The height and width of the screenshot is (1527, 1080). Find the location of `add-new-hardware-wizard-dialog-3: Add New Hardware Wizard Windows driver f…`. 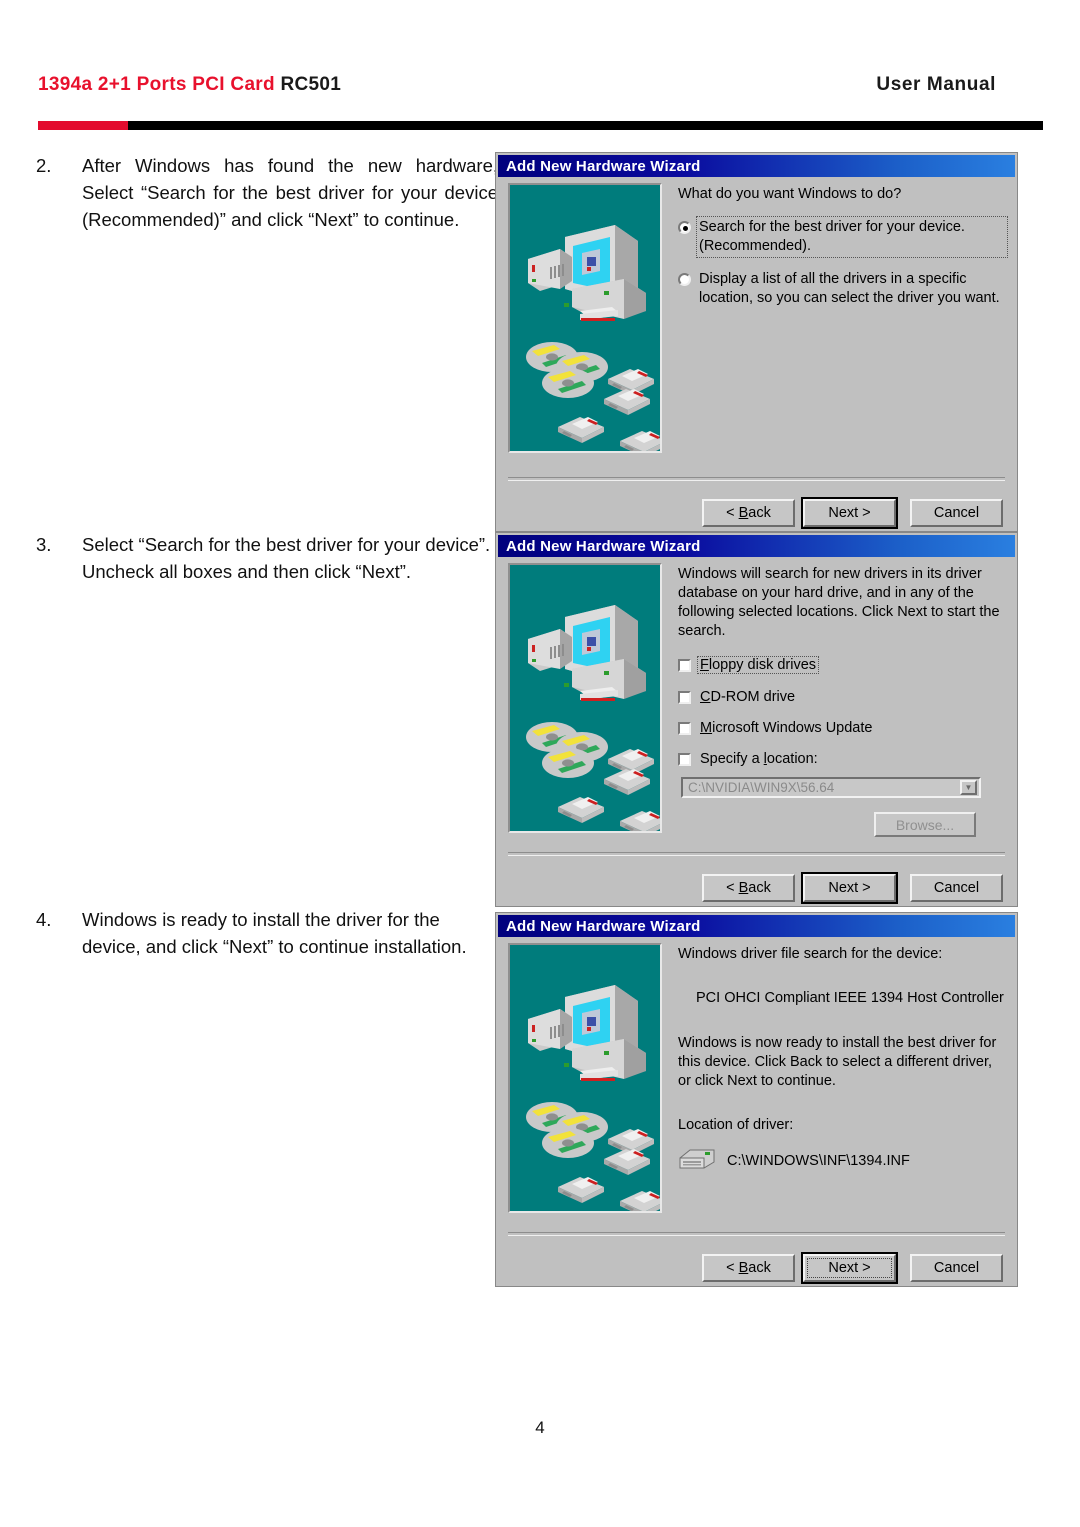

add-new-hardware-wizard-dialog-3: Add New Hardware Wizard Windows driver f… is located at coordinates (756, 1099).